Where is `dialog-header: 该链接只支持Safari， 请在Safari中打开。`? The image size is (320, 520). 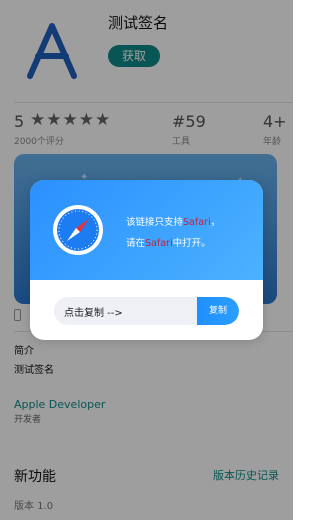 dialog-header: 该链接只支持Safari， 请在Safari中打开。 is located at coordinates (146, 230).